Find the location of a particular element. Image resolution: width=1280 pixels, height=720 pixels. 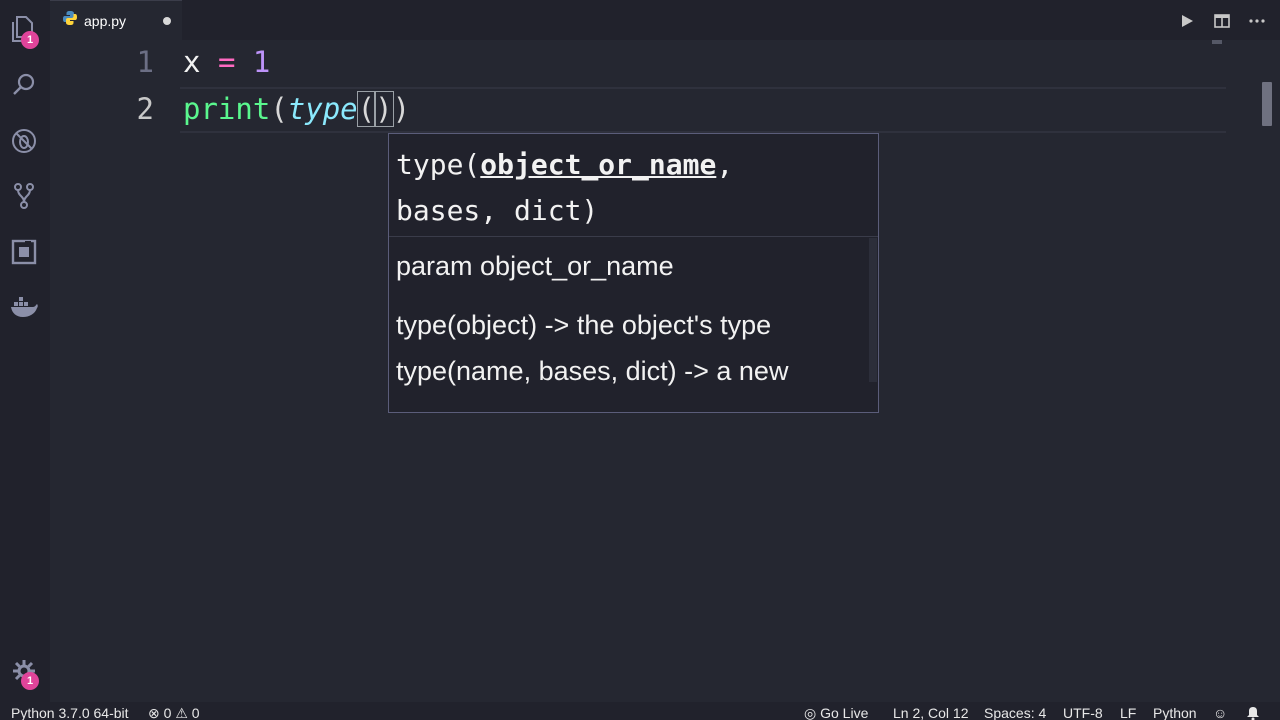

error-icon: ⊗ is located at coordinates (154, 712).